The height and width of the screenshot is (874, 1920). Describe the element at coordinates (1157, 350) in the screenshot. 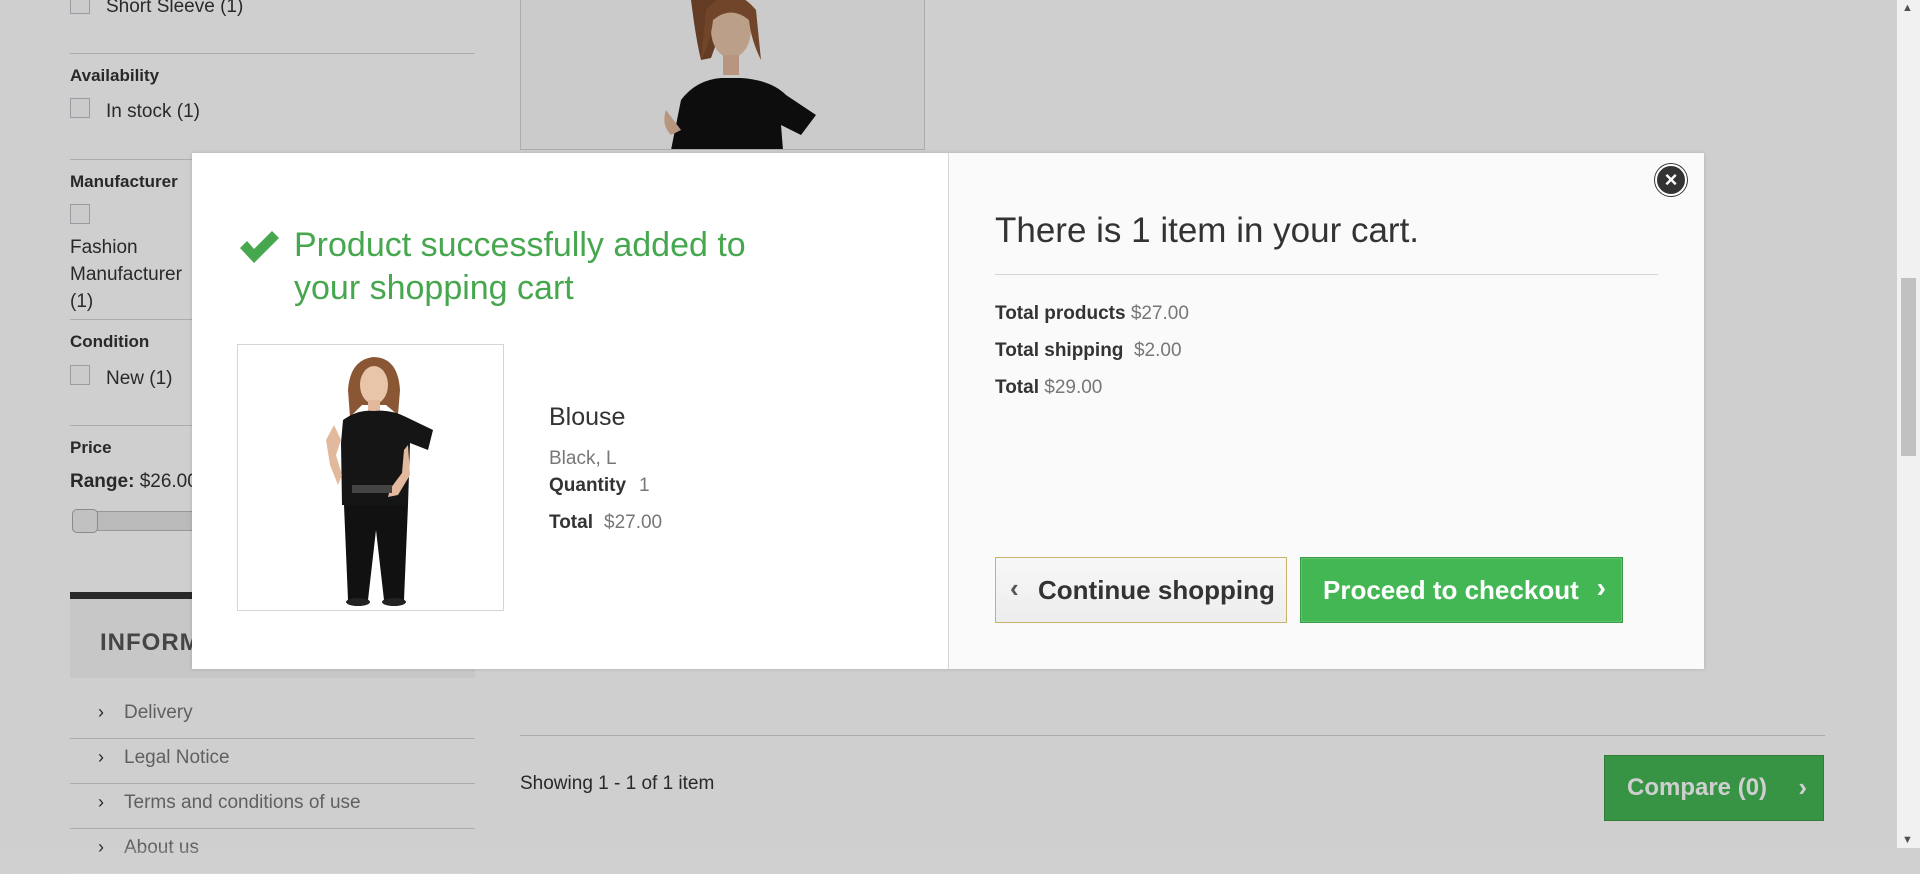

I see `summary-total-shipping-value: $2.00` at that location.